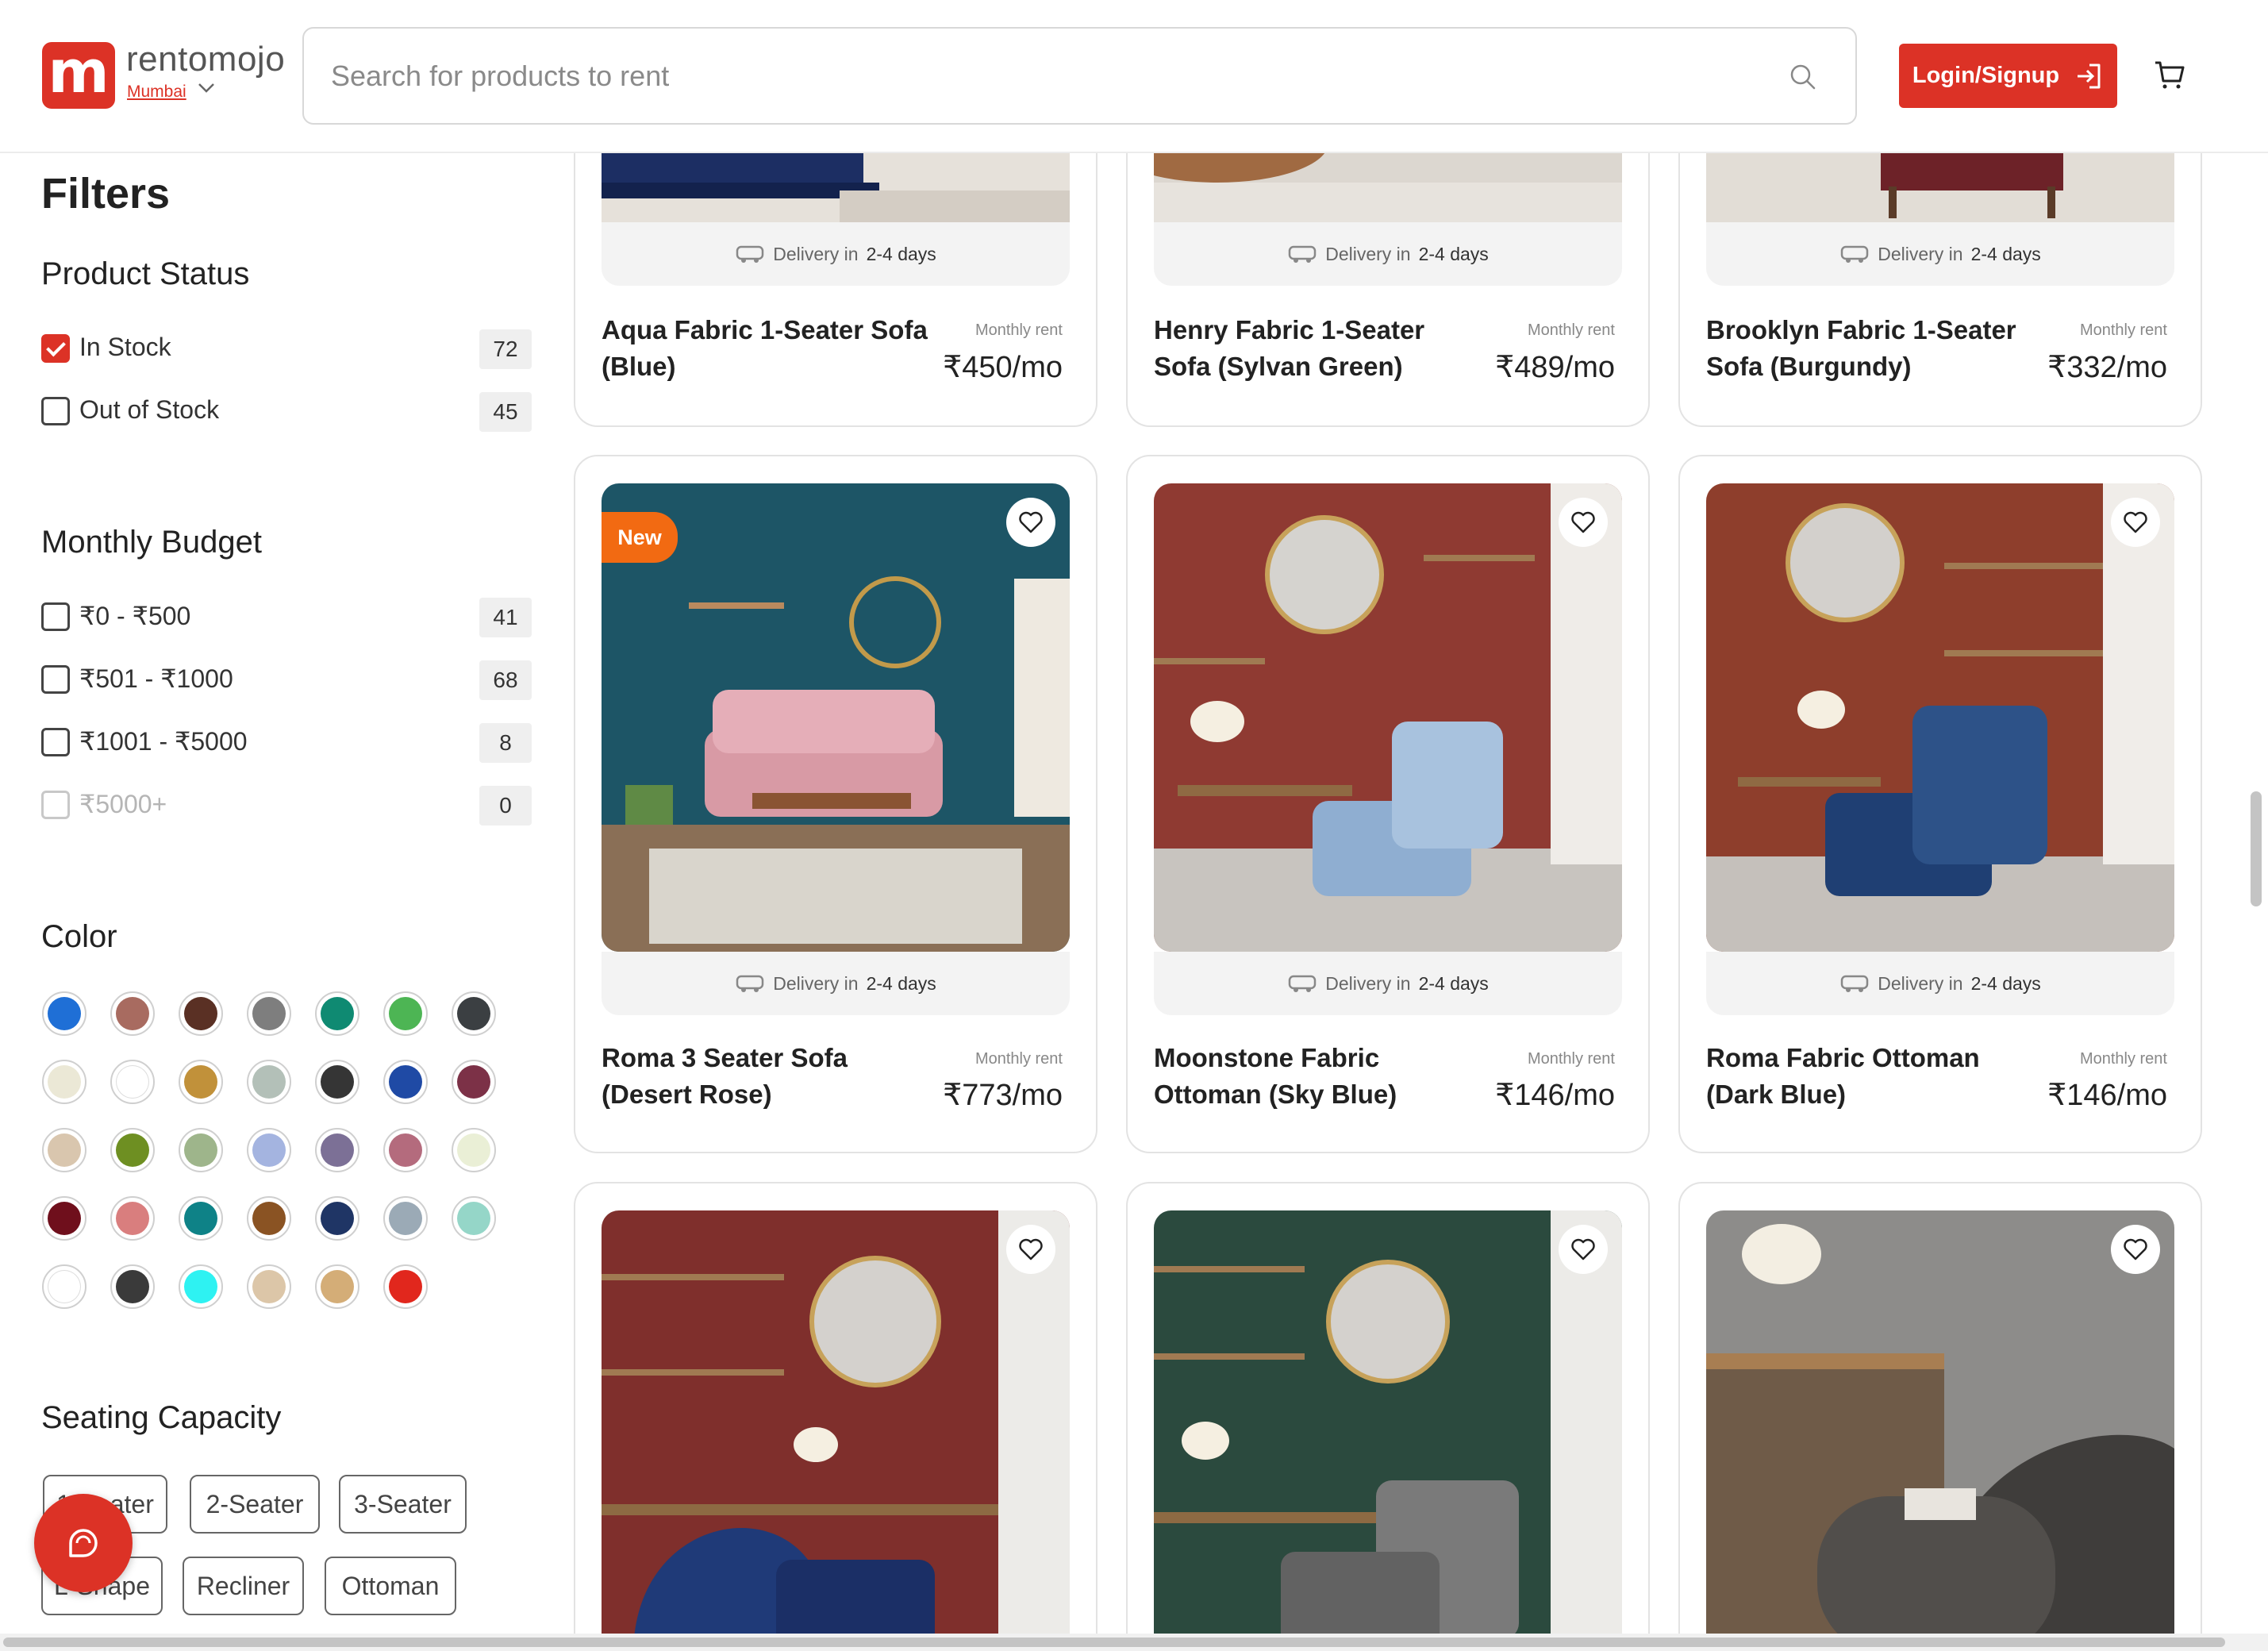 This screenshot has width=2268, height=1651. What do you see at coordinates (2123, 330) in the screenshot?
I see `monthly-rent-label: Monthly rent` at bounding box center [2123, 330].